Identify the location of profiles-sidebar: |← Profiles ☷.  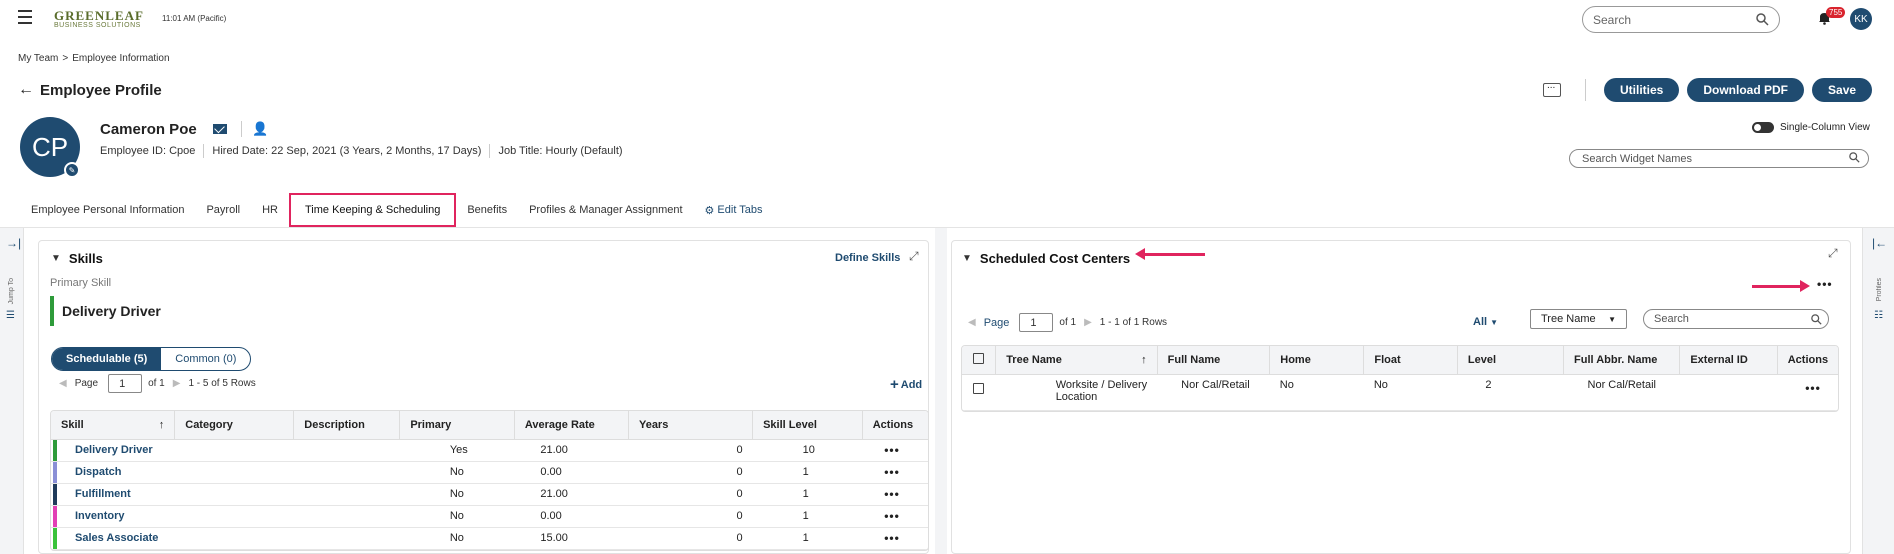
(1878, 391).